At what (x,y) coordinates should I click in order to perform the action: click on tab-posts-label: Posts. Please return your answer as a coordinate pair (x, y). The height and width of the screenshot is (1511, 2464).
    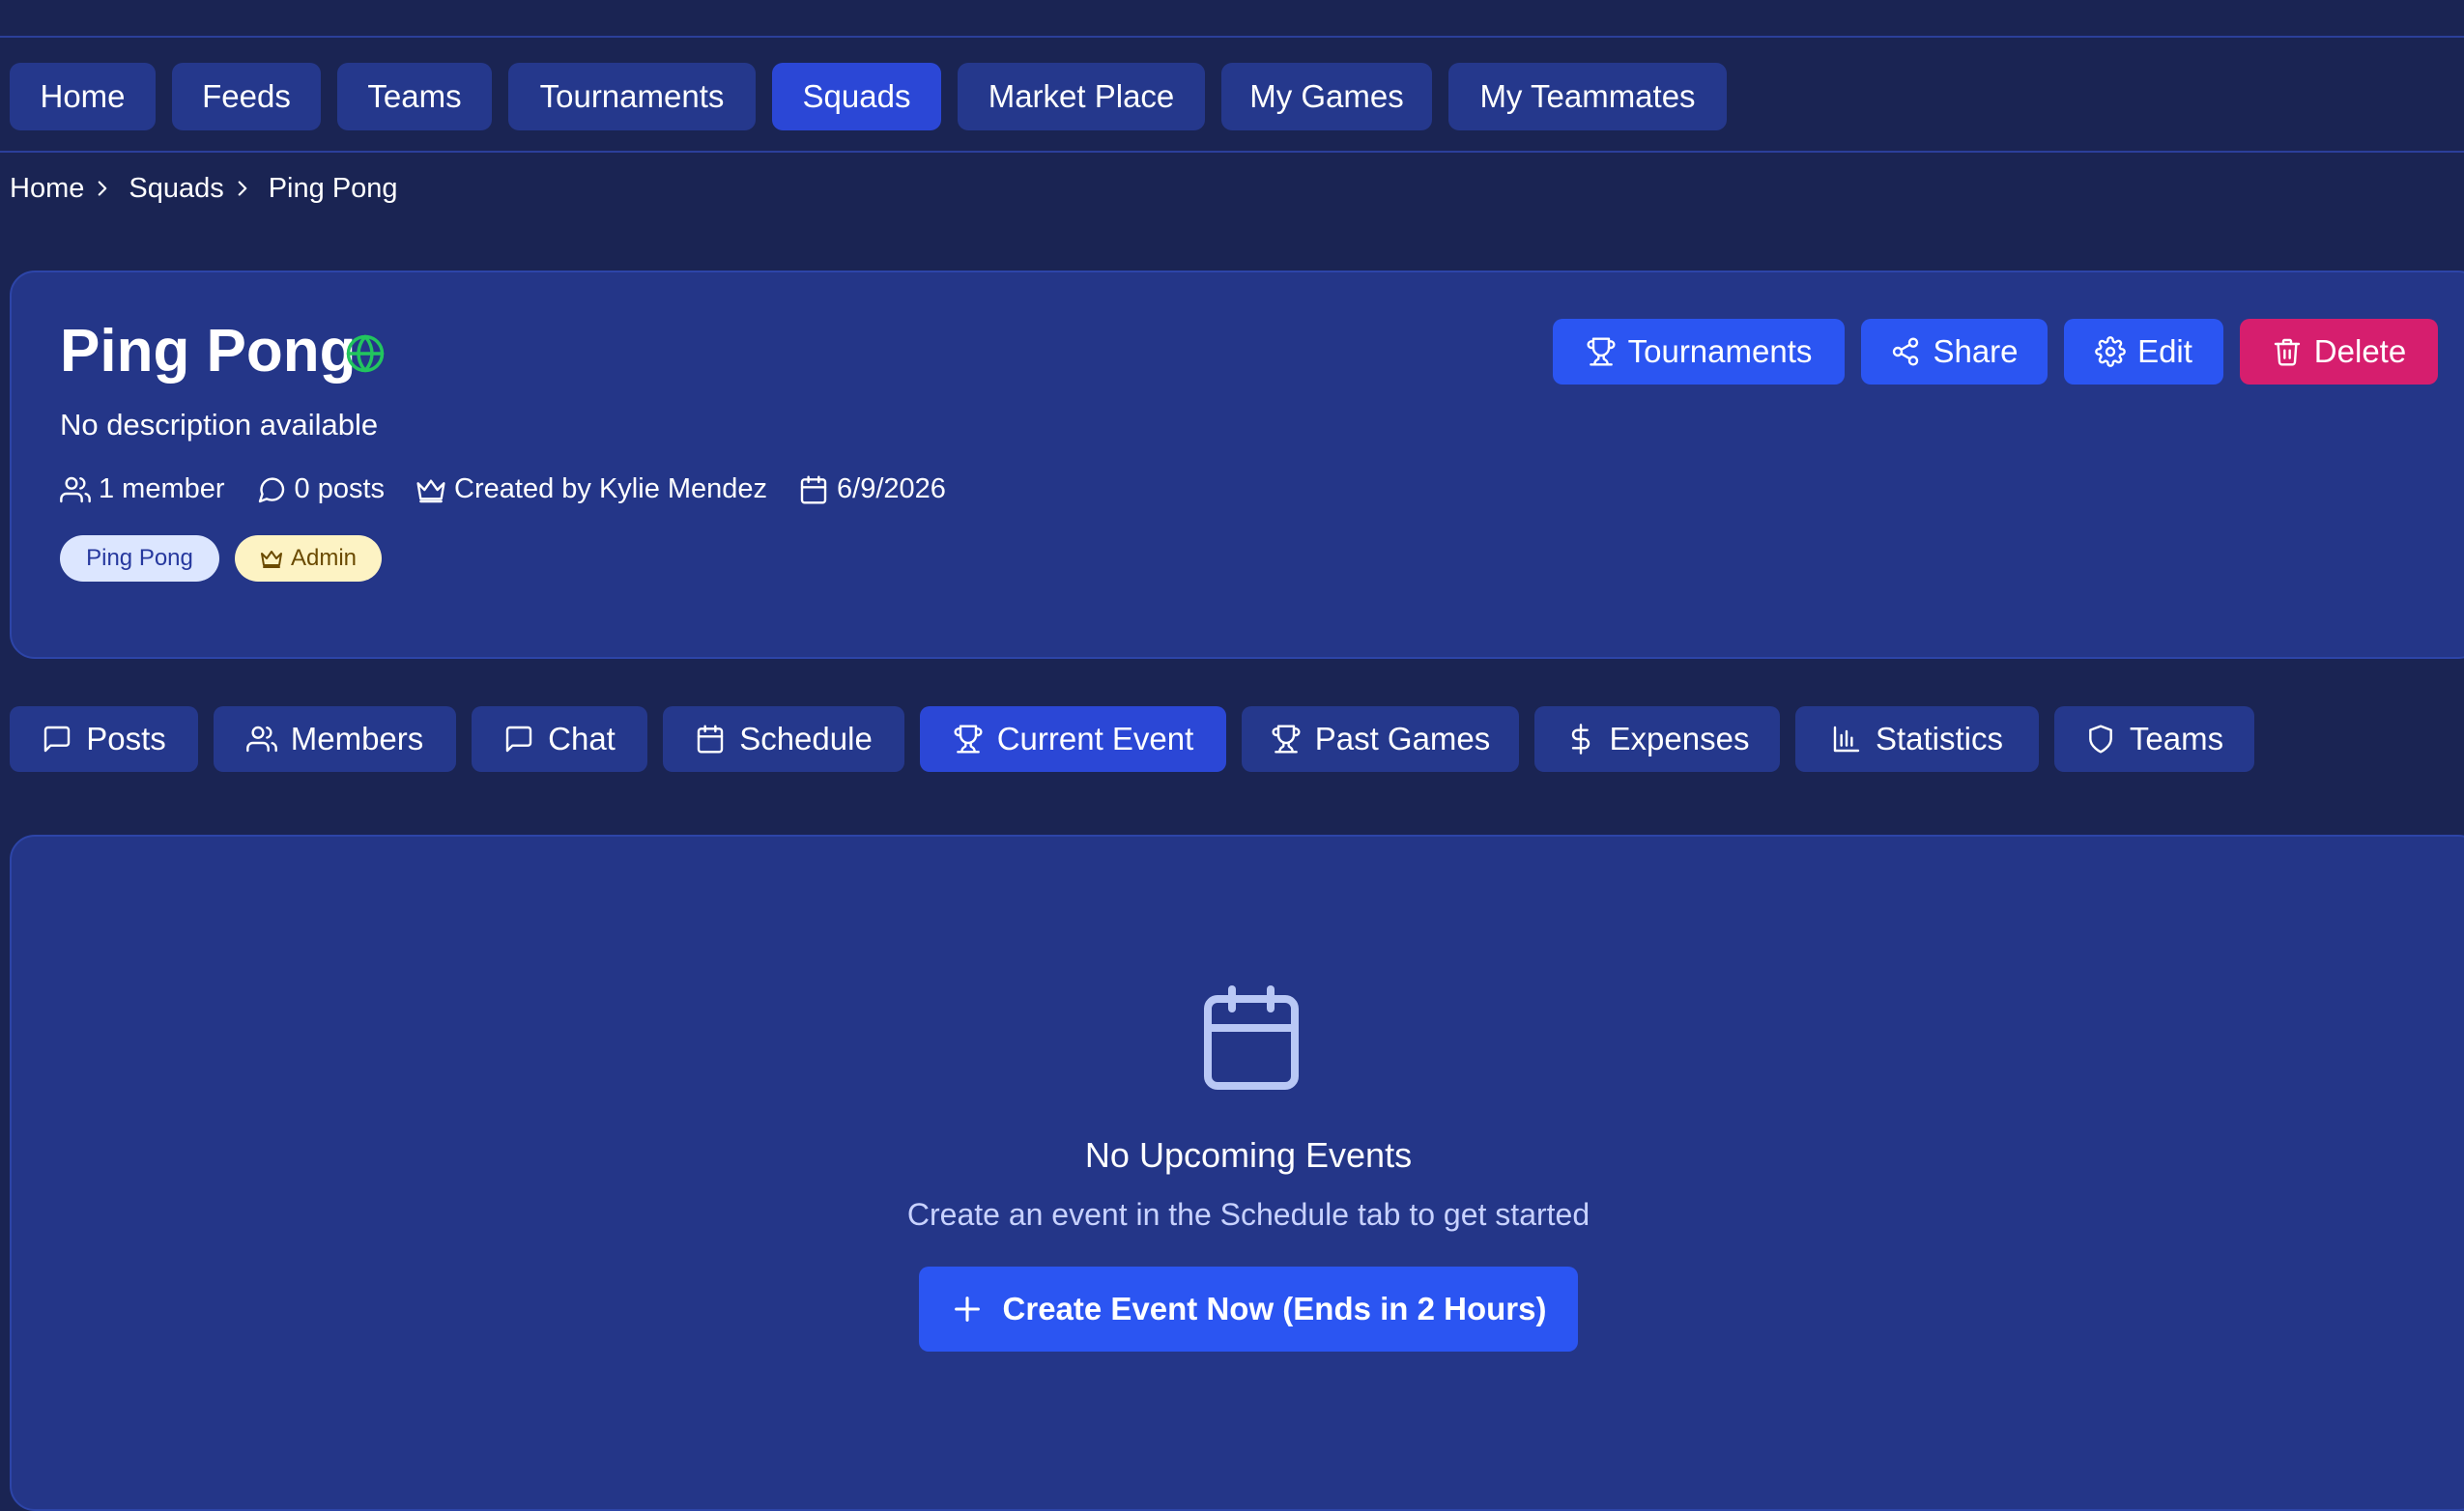
    Looking at the image, I should click on (126, 738).